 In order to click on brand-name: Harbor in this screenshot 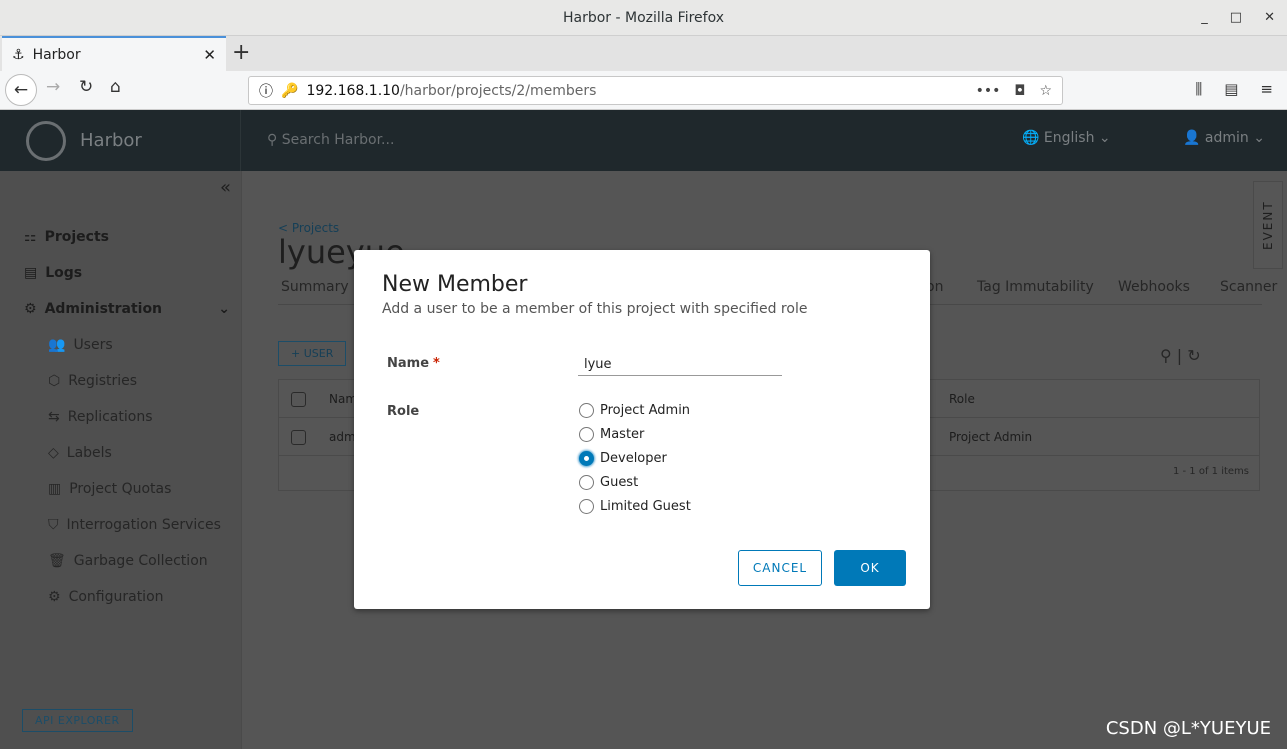, I will do `click(111, 140)`.